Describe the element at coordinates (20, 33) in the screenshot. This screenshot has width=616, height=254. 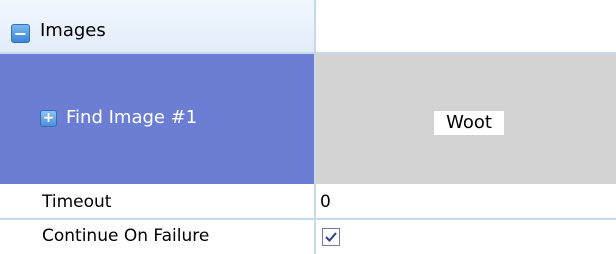
I see `collapse-icon: −` at that location.